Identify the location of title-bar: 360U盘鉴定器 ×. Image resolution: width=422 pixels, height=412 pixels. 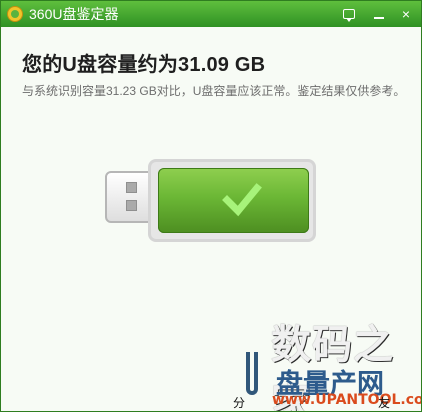
(211, 14).